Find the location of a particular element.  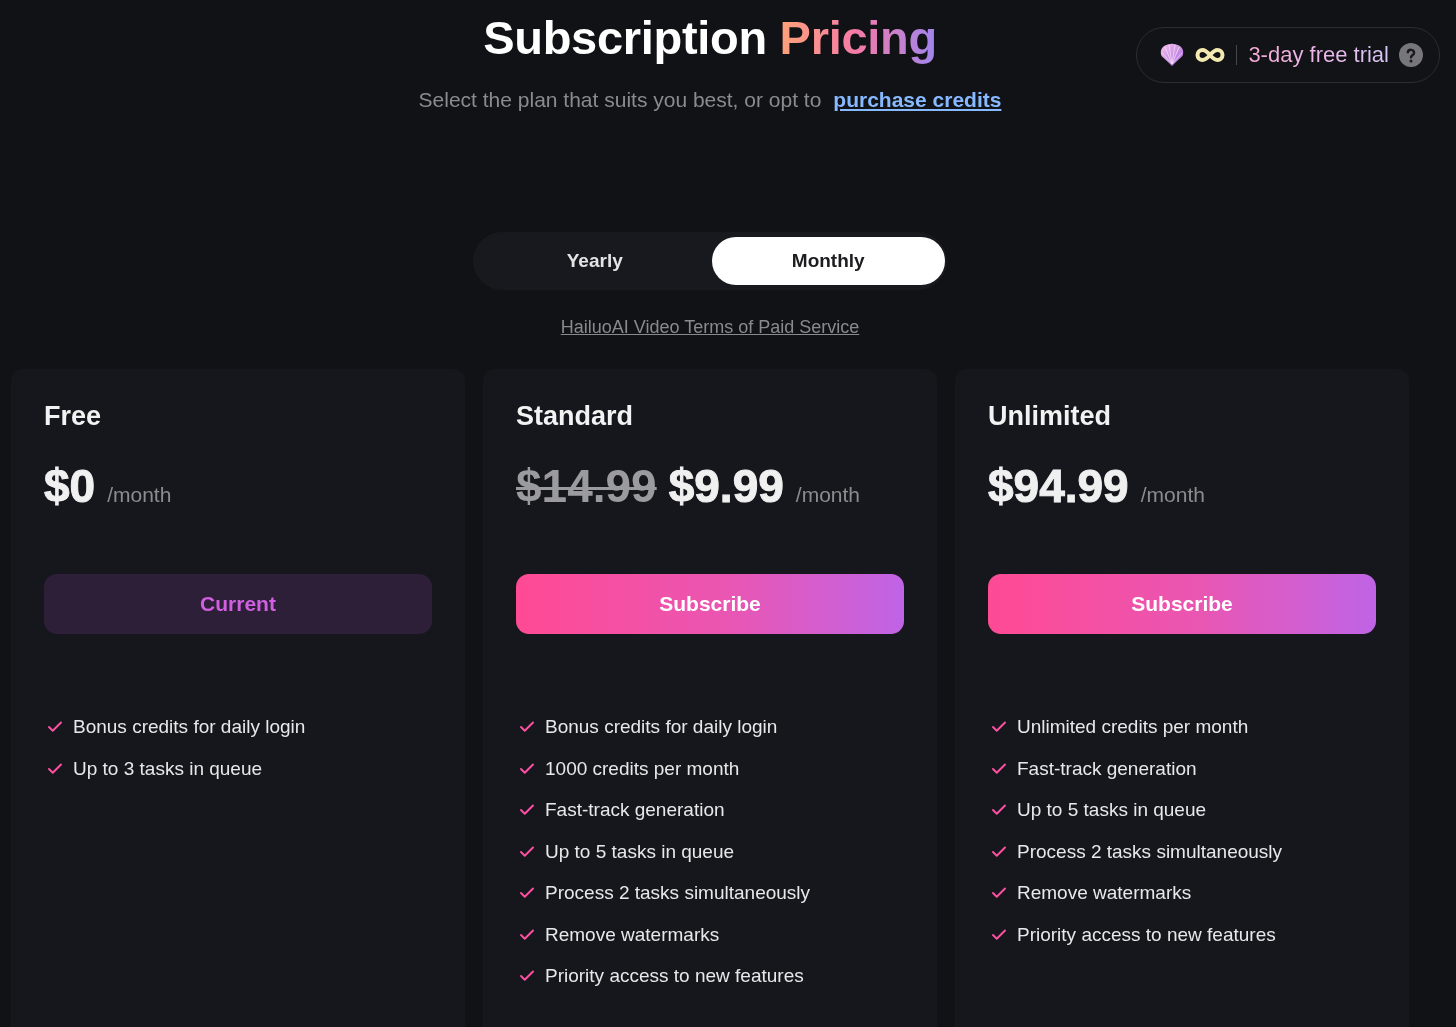

original-price: $14.99 is located at coordinates (586, 486).